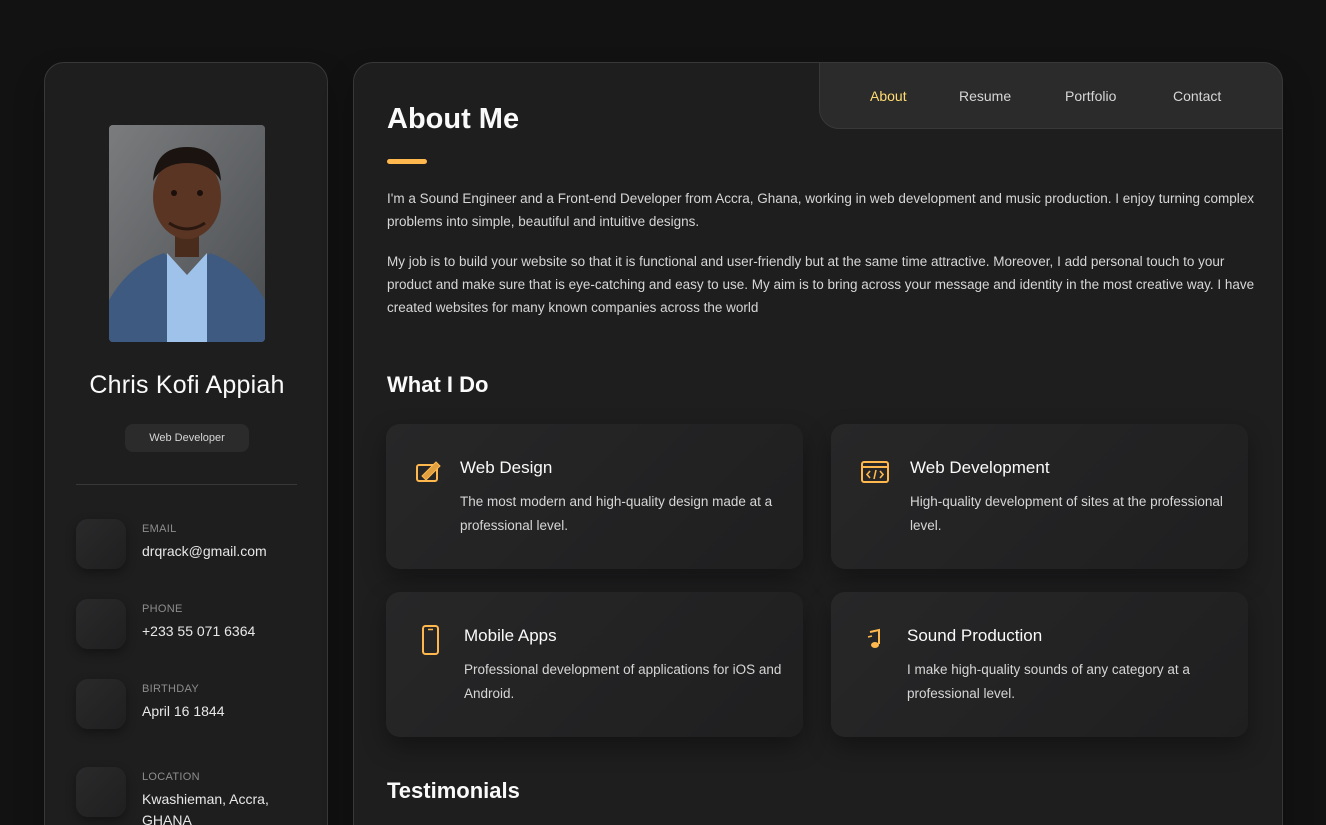  What do you see at coordinates (101, 544) in the screenshot?
I see `mail-icon` at bounding box center [101, 544].